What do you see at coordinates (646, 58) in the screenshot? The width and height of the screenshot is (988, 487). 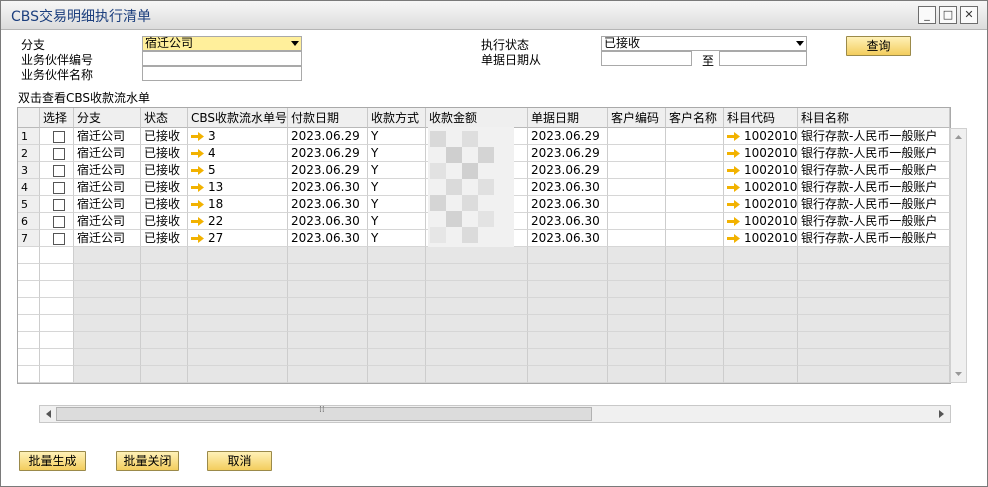 I see `doc-date-from-field` at bounding box center [646, 58].